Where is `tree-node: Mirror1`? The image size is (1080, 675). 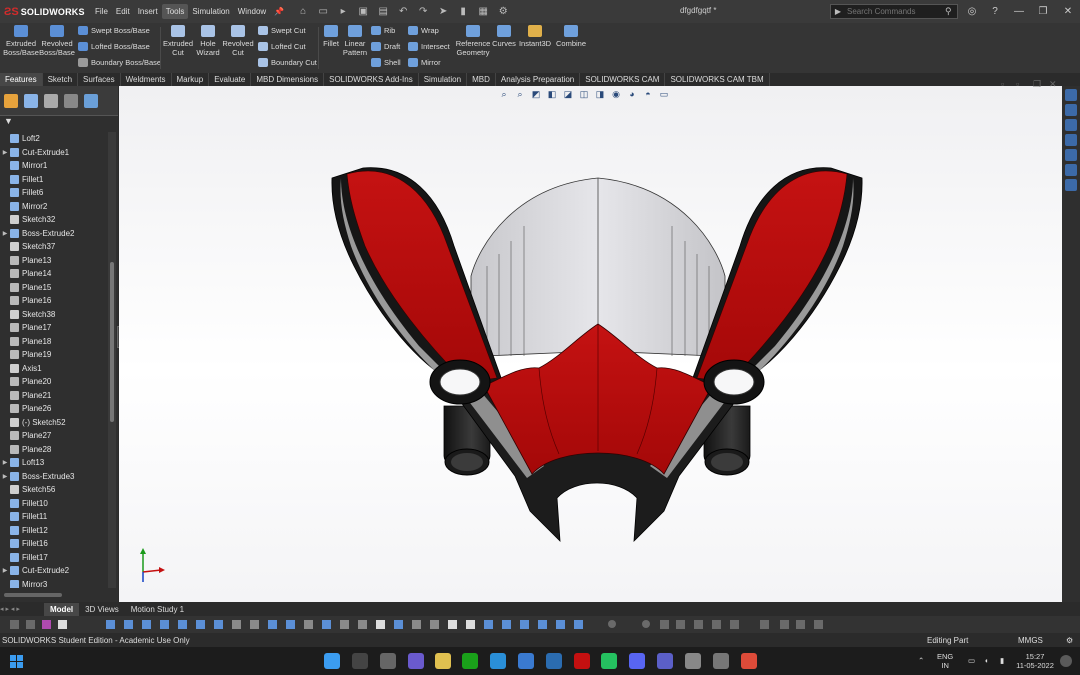 tree-node: Mirror1 is located at coordinates (54, 166).